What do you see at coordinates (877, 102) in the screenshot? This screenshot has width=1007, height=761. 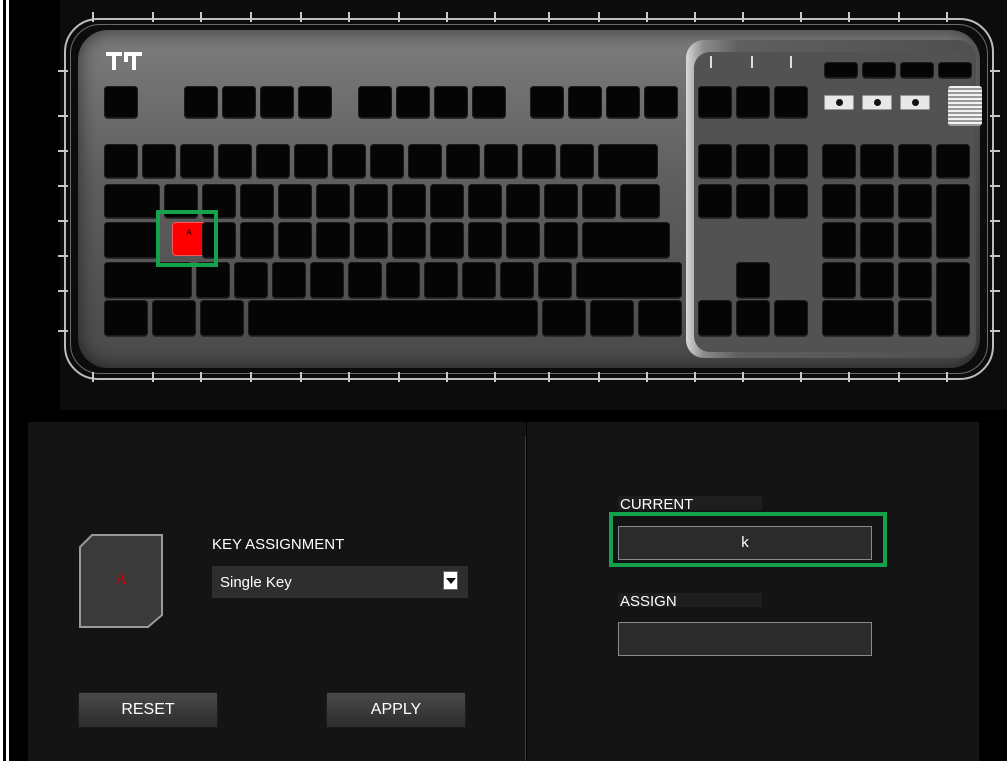 I see `lightbulb-icon` at bounding box center [877, 102].